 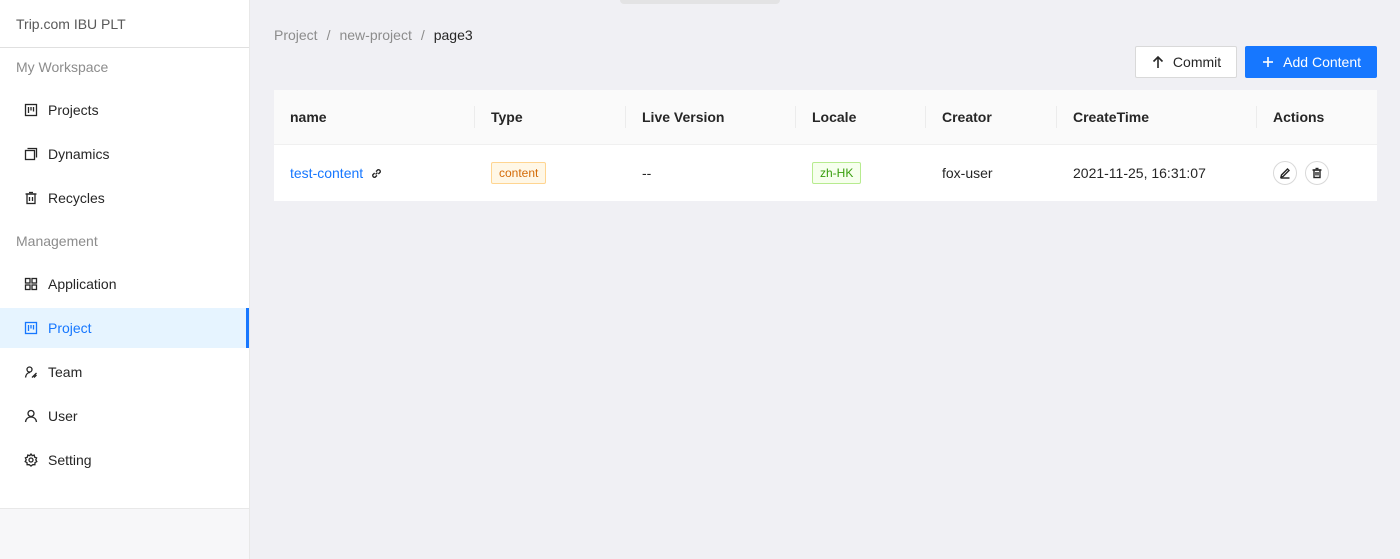 I want to click on sidebar-item-projects: Projects, so click(x=124, y=110).